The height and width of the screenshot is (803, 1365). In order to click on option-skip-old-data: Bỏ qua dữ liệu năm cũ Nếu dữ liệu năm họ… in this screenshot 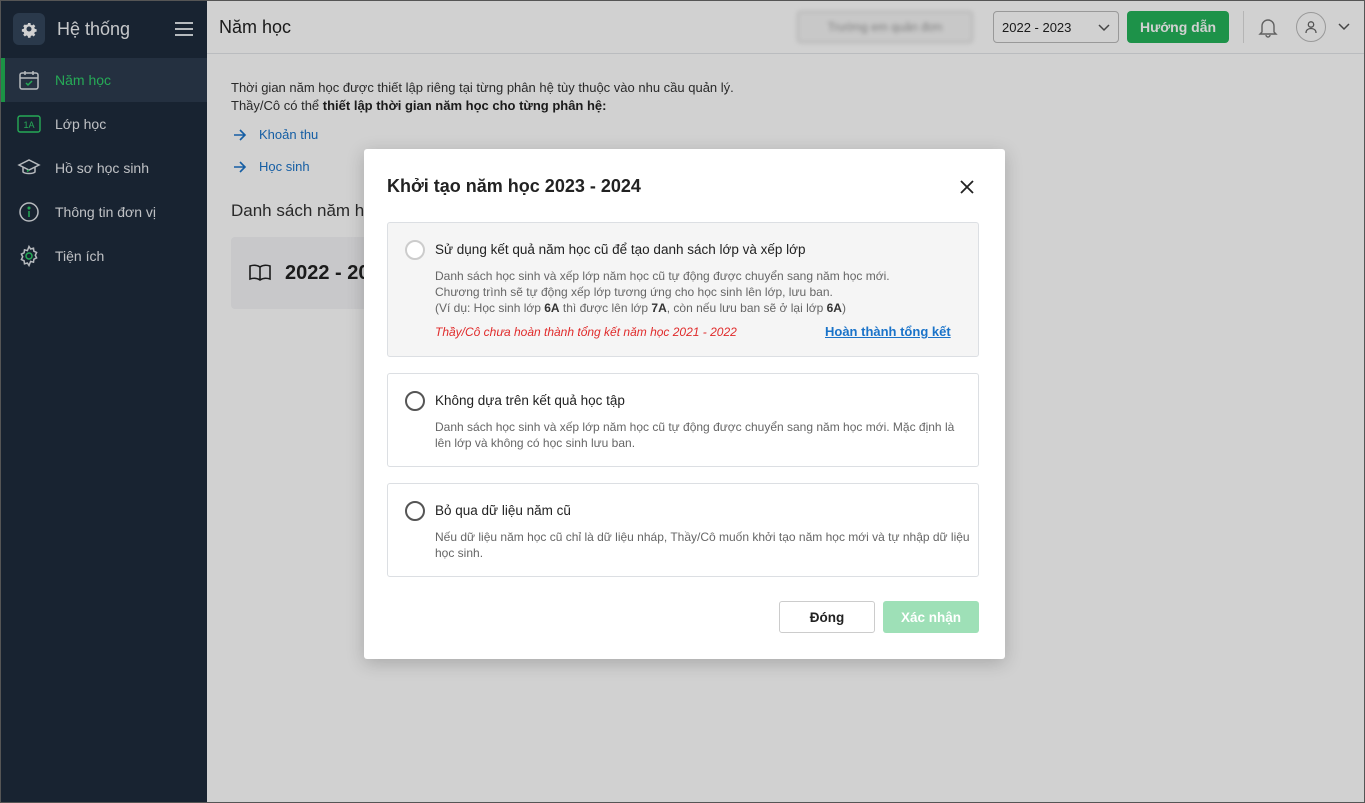, I will do `click(683, 530)`.